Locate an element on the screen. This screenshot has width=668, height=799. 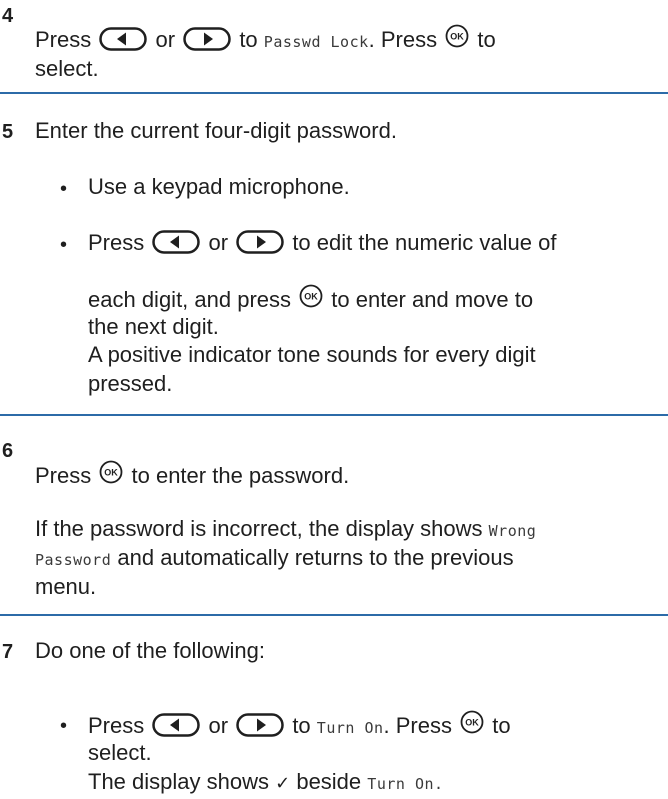
bullet-text-cont: pressed. is located at coordinates (130, 383).